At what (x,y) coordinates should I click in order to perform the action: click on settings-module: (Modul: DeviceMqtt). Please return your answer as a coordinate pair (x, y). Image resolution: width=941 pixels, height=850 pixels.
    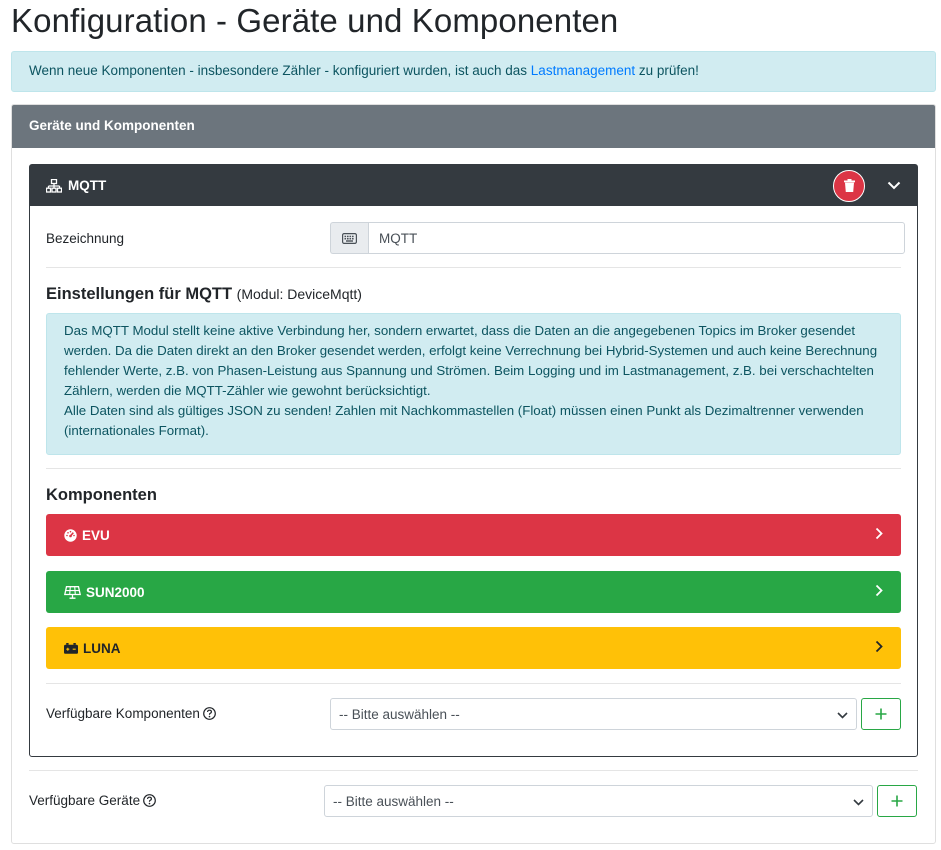
    Looking at the image, I should click on (299, 294).